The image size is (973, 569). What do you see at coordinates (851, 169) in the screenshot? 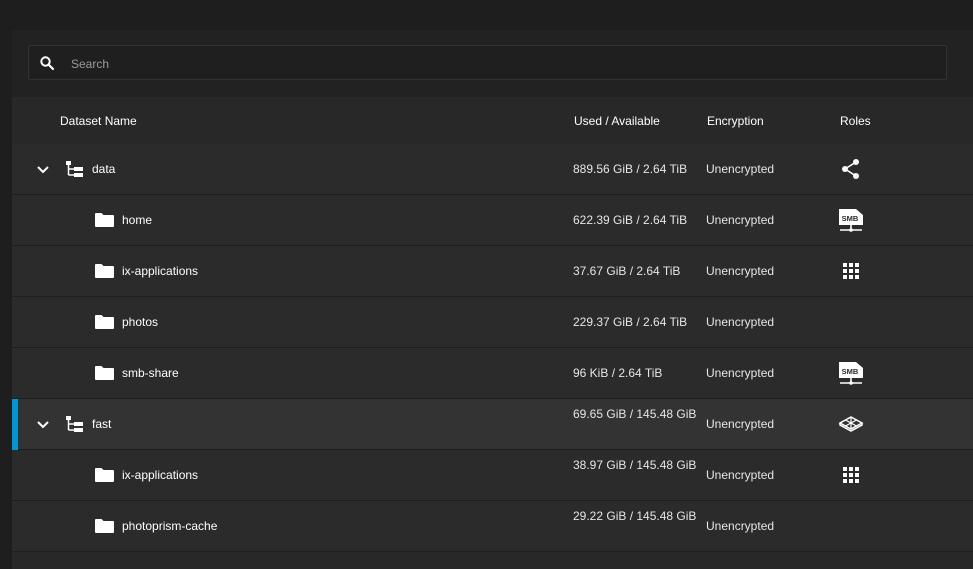
I see `share-icon` at bounding box center [851, 169].